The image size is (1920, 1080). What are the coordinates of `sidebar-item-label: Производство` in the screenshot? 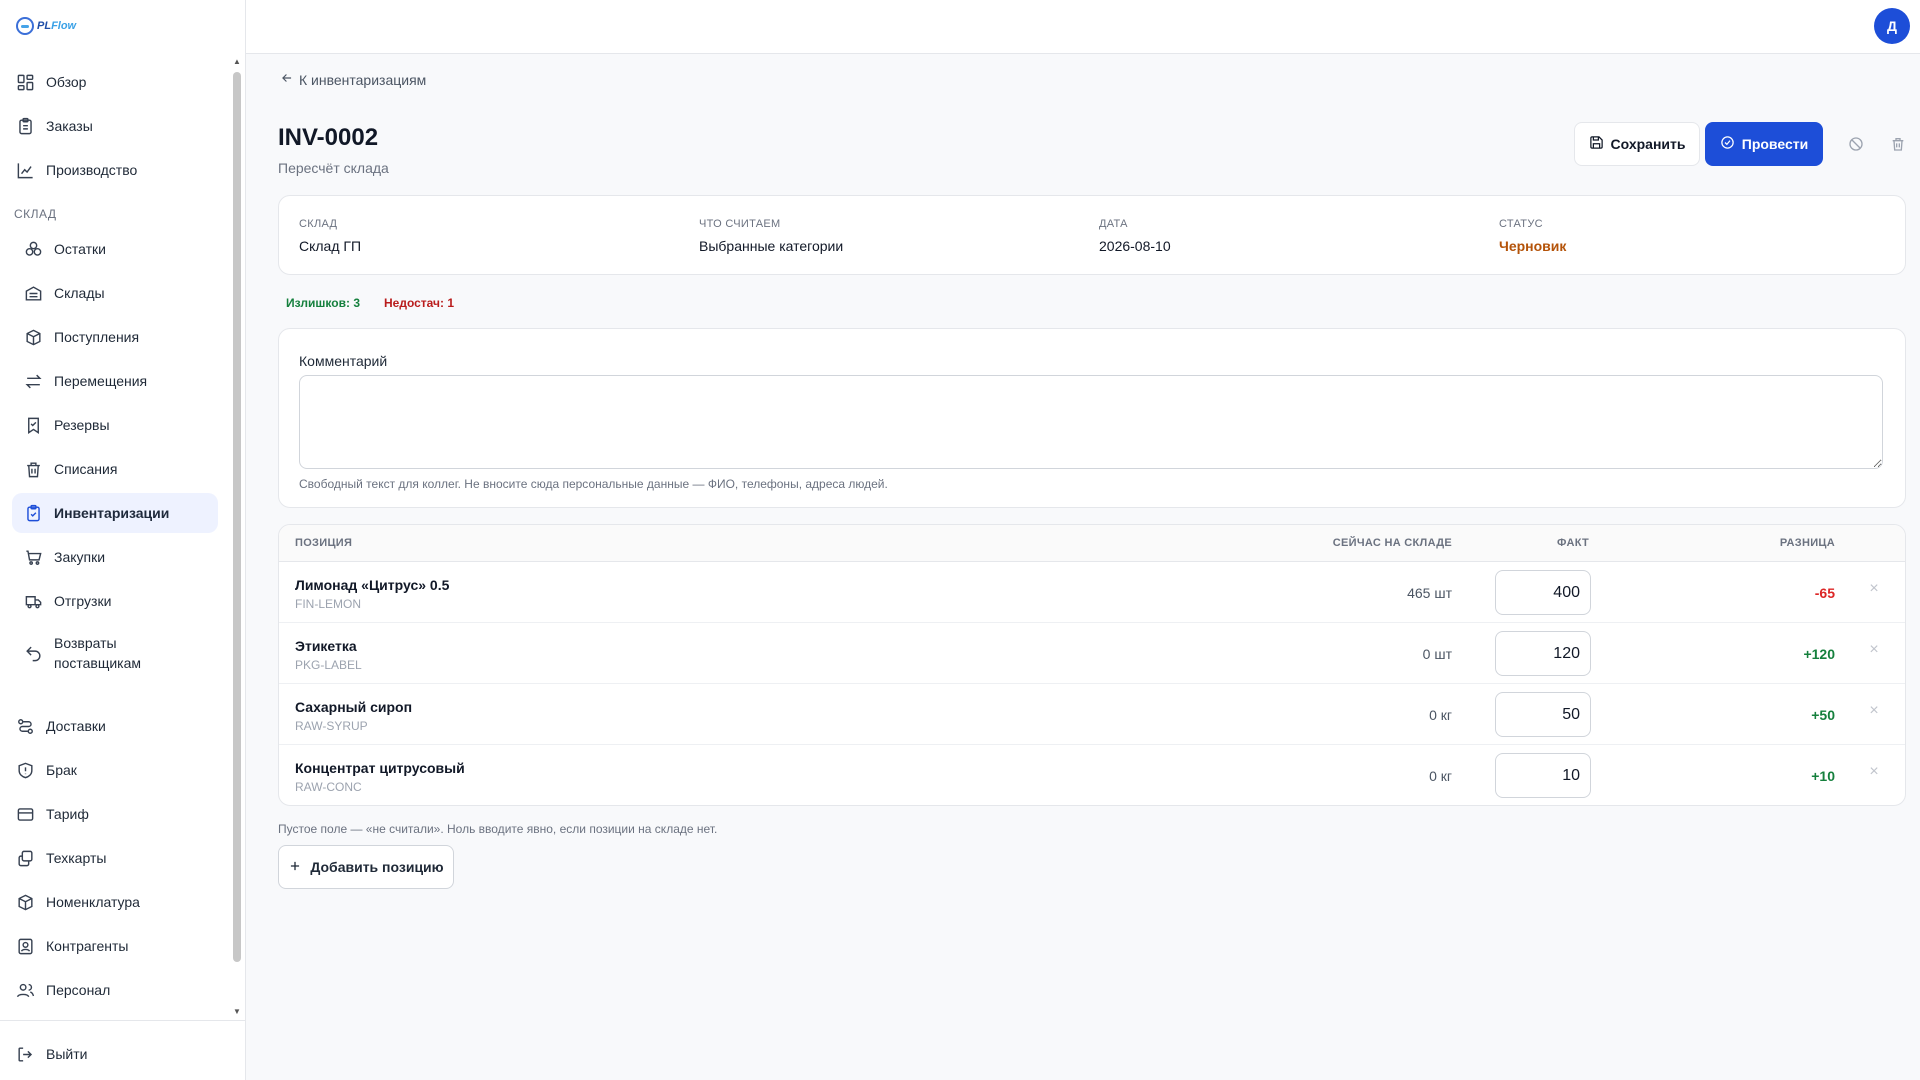 It's located at (92, 170).